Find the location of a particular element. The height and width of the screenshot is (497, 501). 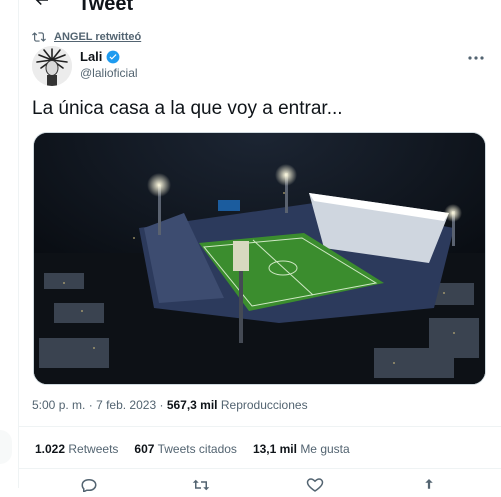

author-handle: @lalioficial is located at coordinates (109, 73).